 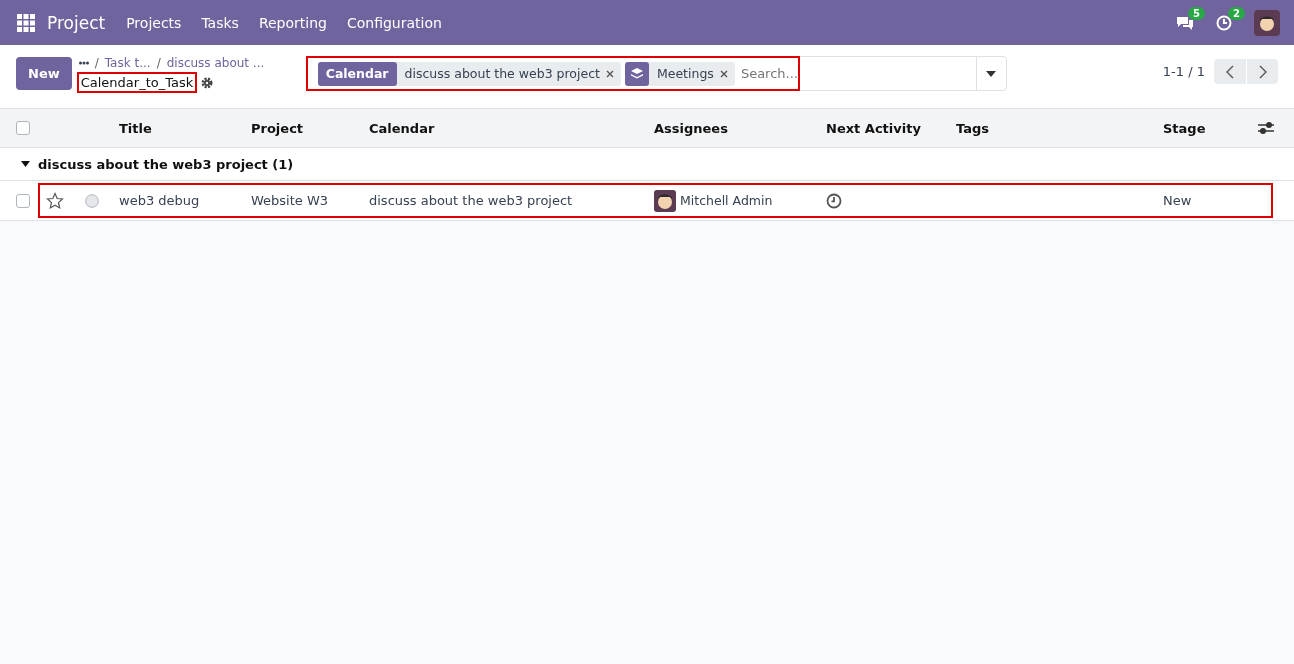 What do you see at coordinates (1178, 200) in the screenshot?
I see `stage-cell-text: New` at bounding box center [1178, 200].